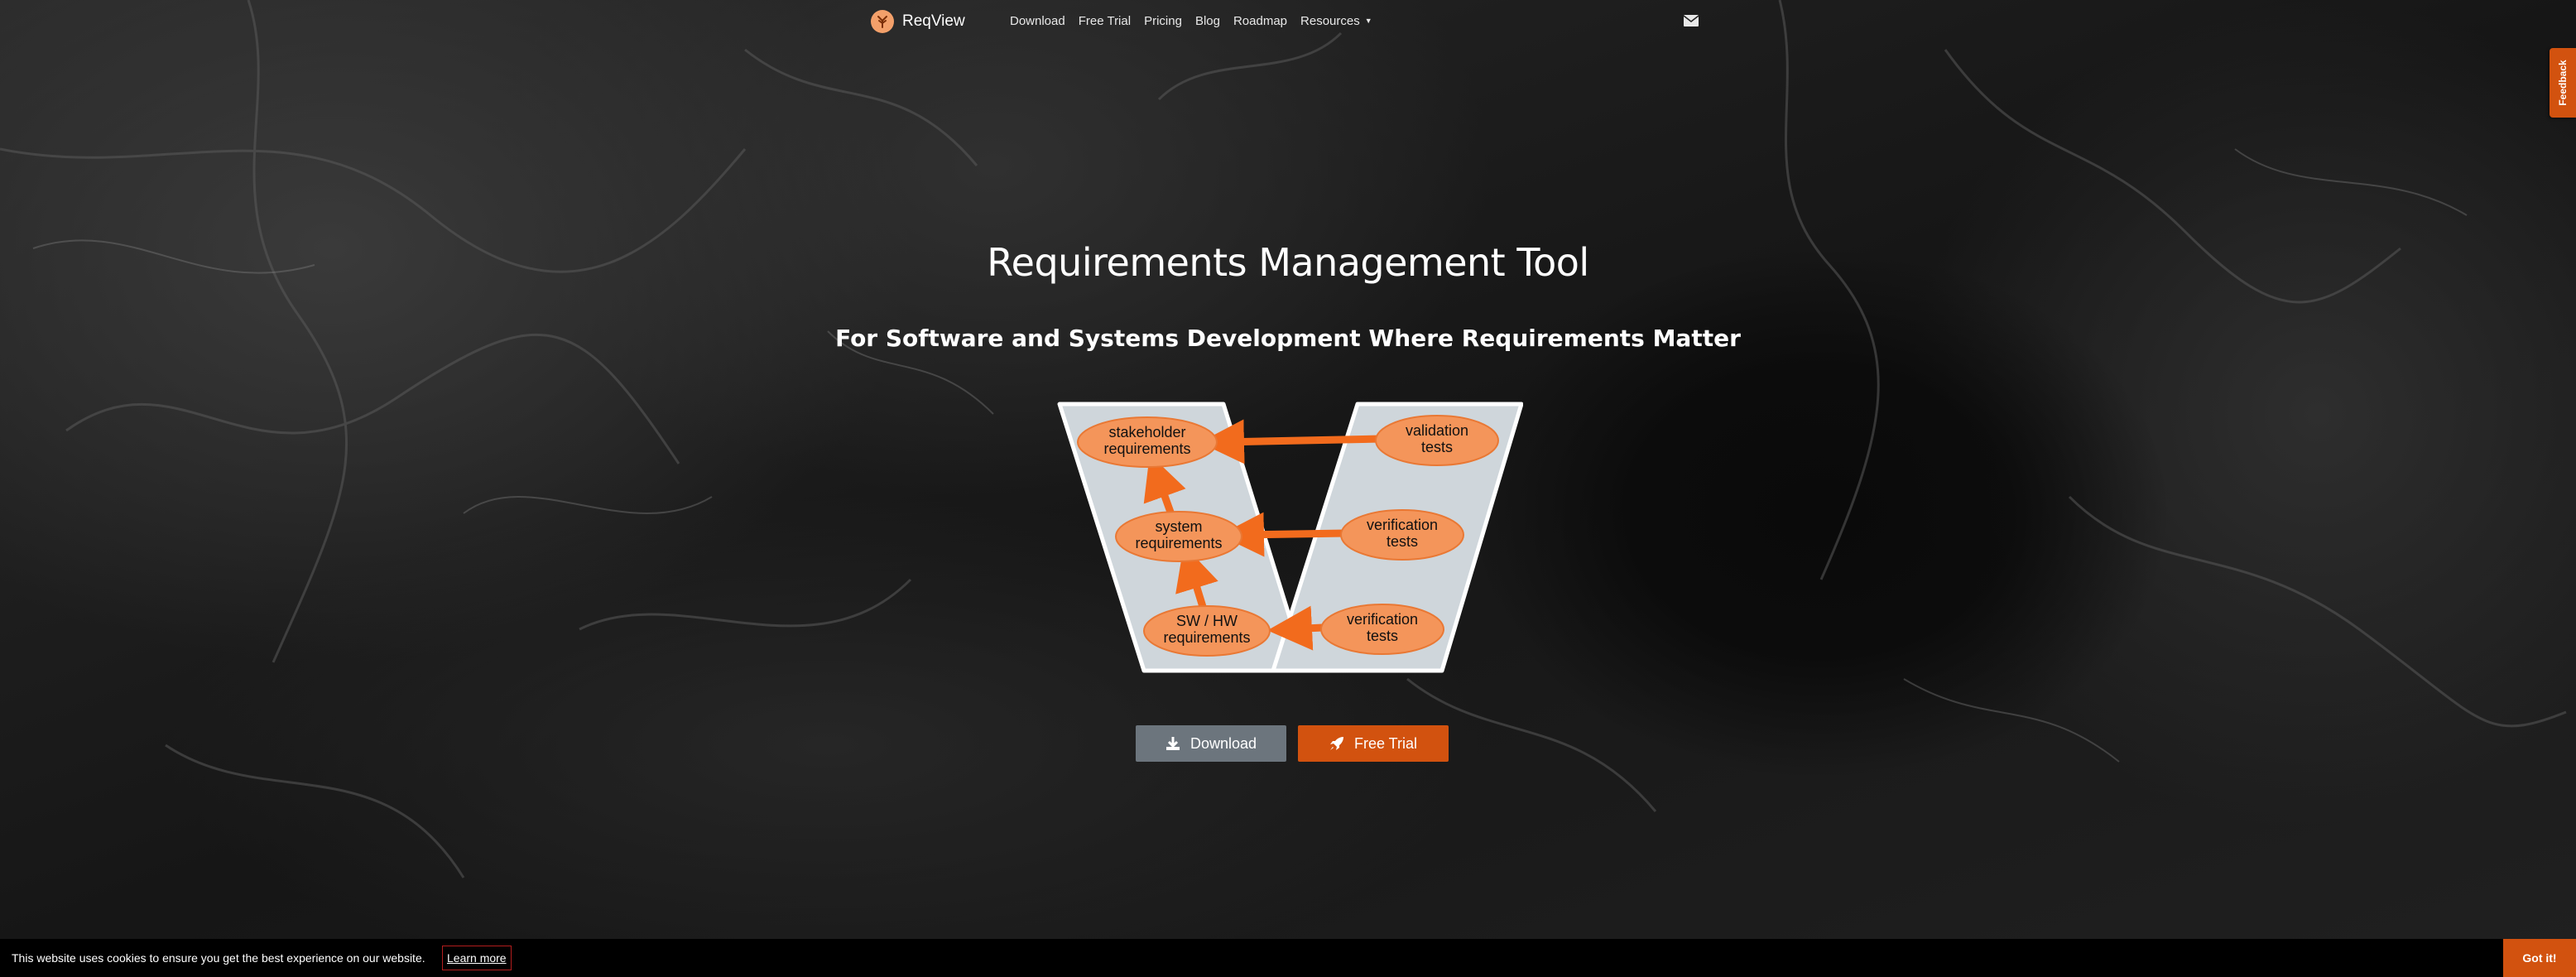 This screenshot has width=2576, height=977. What do you see at coordinates (1288, 262) in the screenshot?
I see `page-title: Requirements Management Tool` at bounding box center [1288, 262].